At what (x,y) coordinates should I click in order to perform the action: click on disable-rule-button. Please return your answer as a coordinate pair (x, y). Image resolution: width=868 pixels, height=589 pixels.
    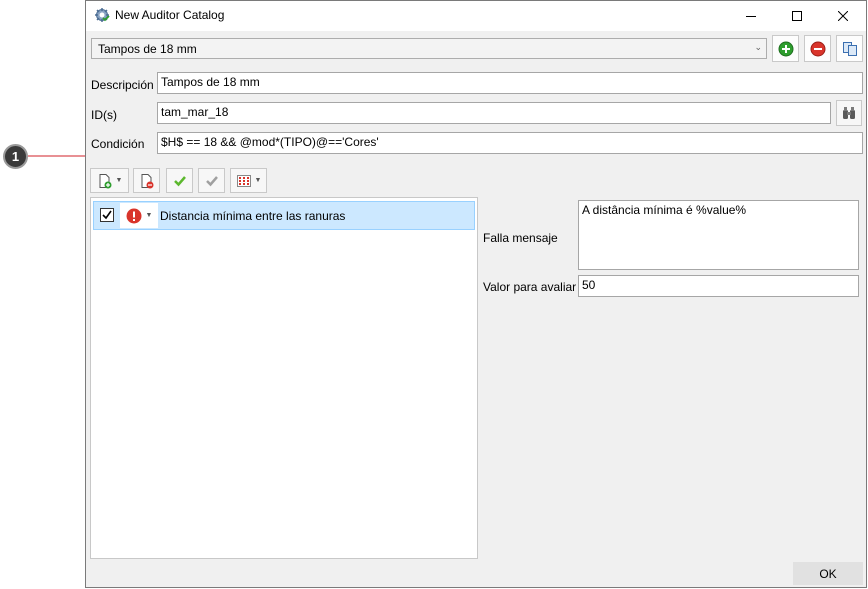
    Looking at the image, I should click on (211, 180).